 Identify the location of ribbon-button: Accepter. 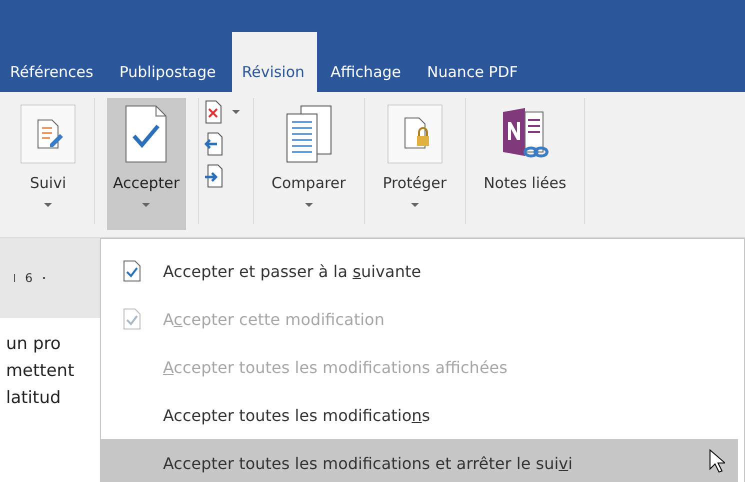
(146, 164).